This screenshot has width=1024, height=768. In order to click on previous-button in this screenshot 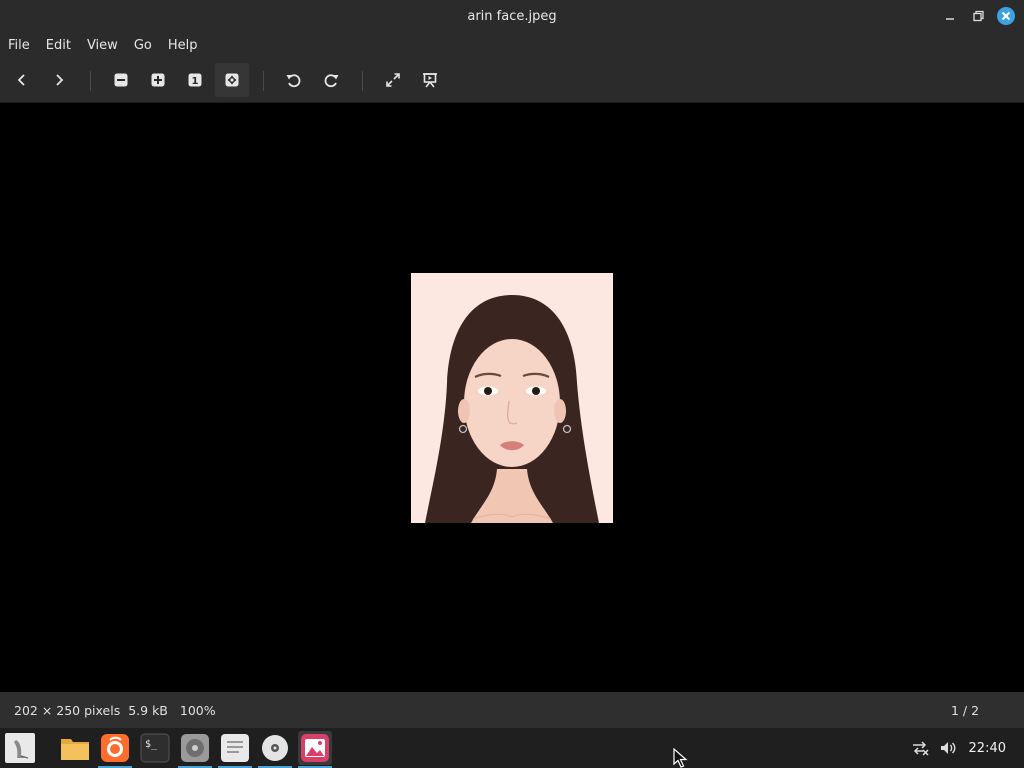, I will do `click(22, 80)`.